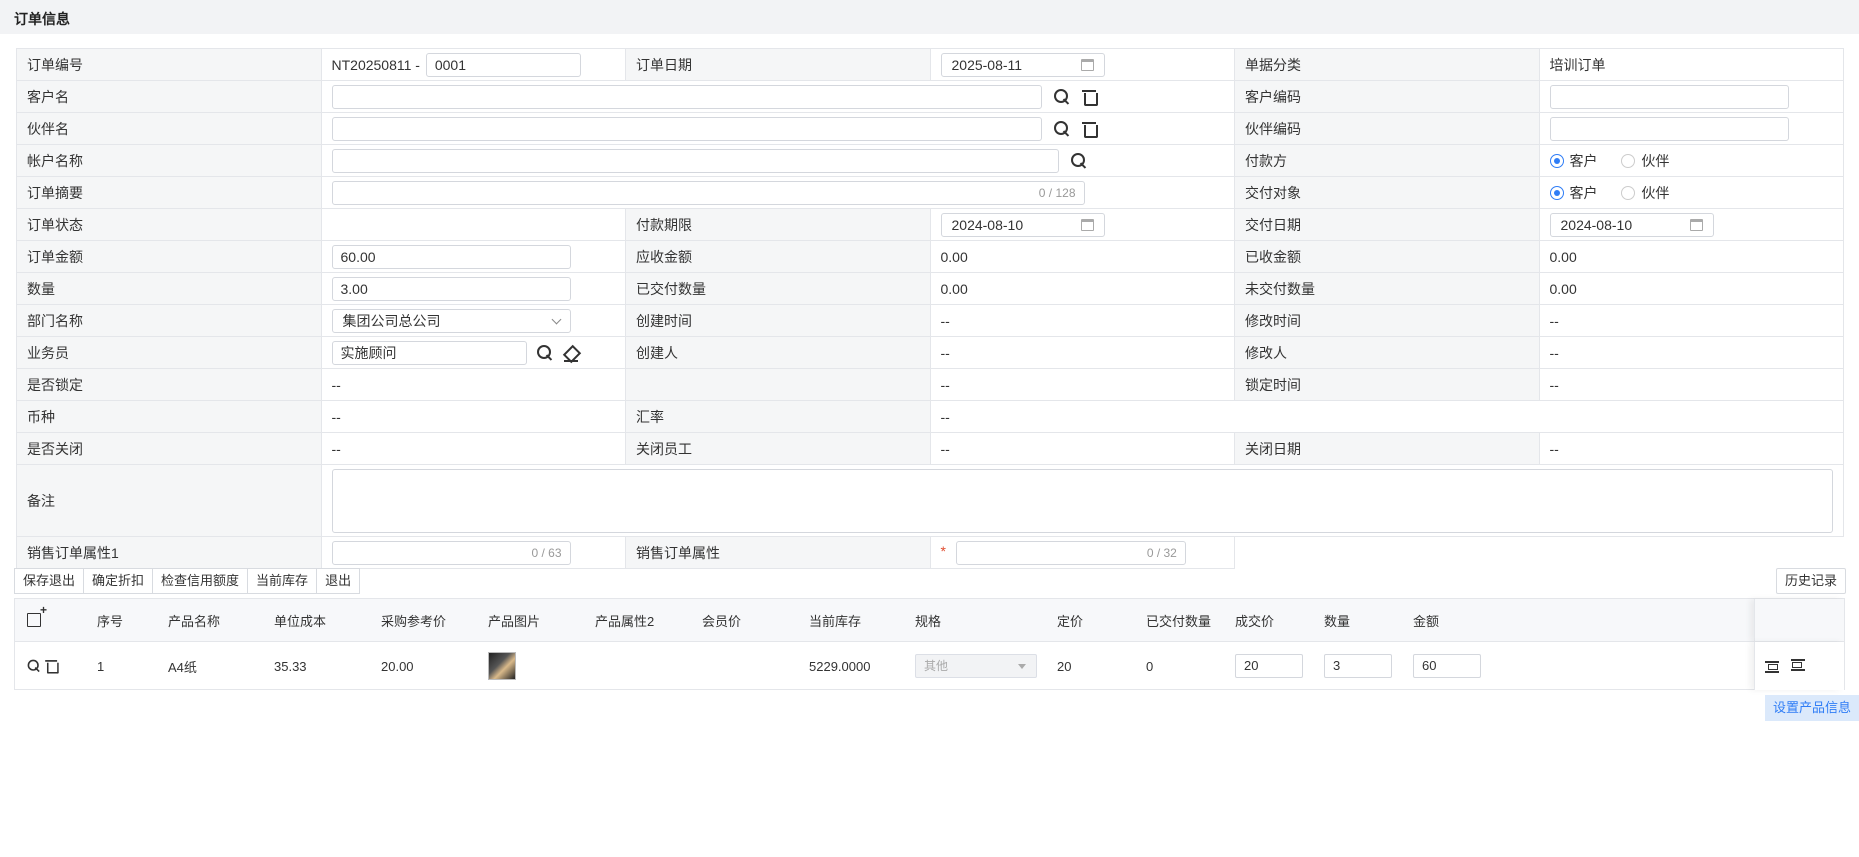 This screenshot has height=857, width=1859. I want to click on save-exit-button: 保存退出, so click(49, 581).